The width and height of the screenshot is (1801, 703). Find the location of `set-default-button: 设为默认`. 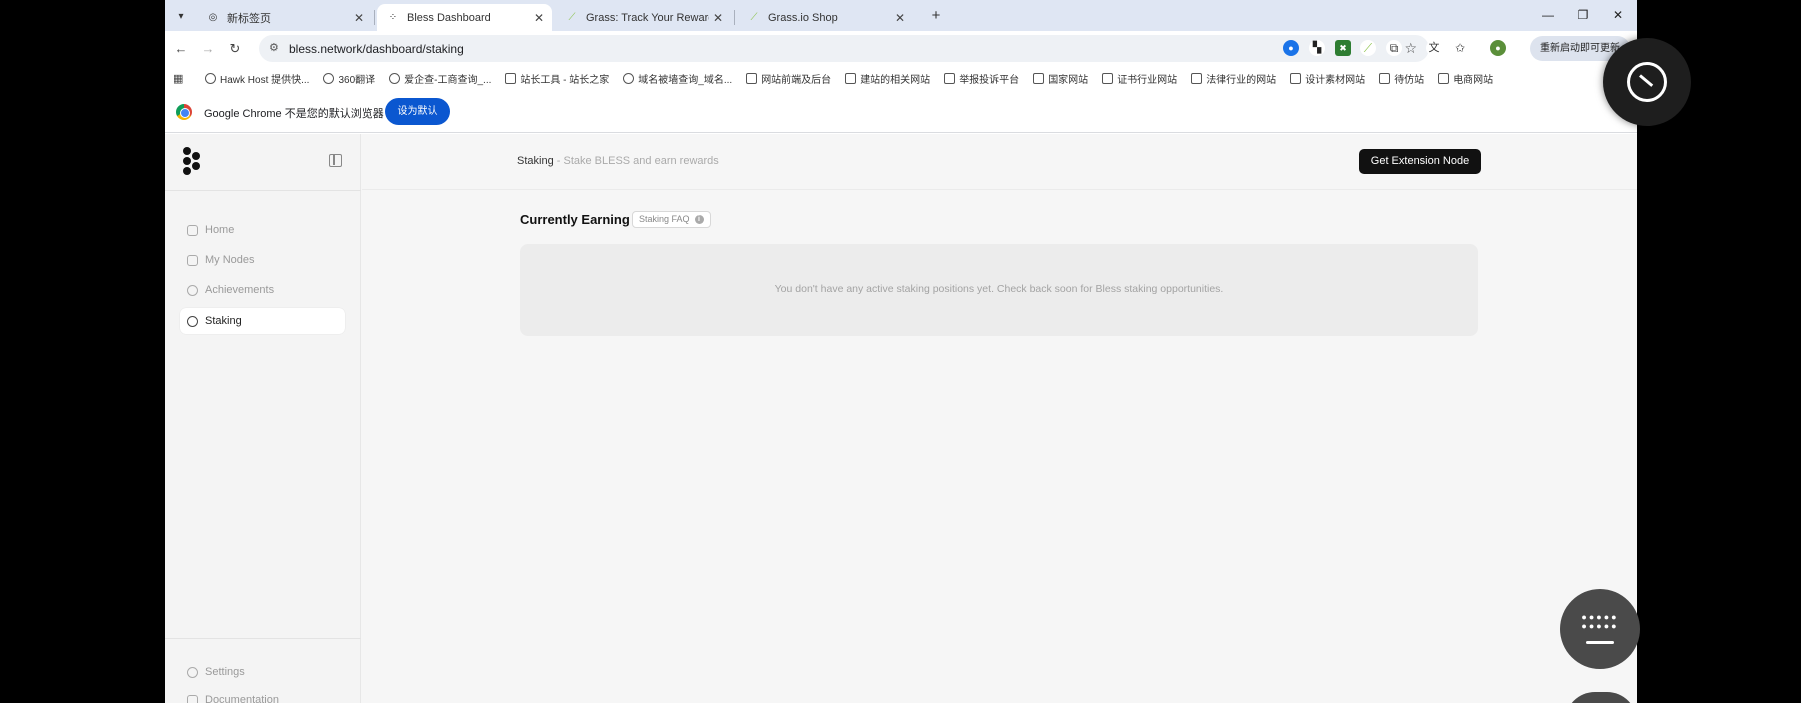

set-default-button: 设为默认 is located at coordinates (417, 111).